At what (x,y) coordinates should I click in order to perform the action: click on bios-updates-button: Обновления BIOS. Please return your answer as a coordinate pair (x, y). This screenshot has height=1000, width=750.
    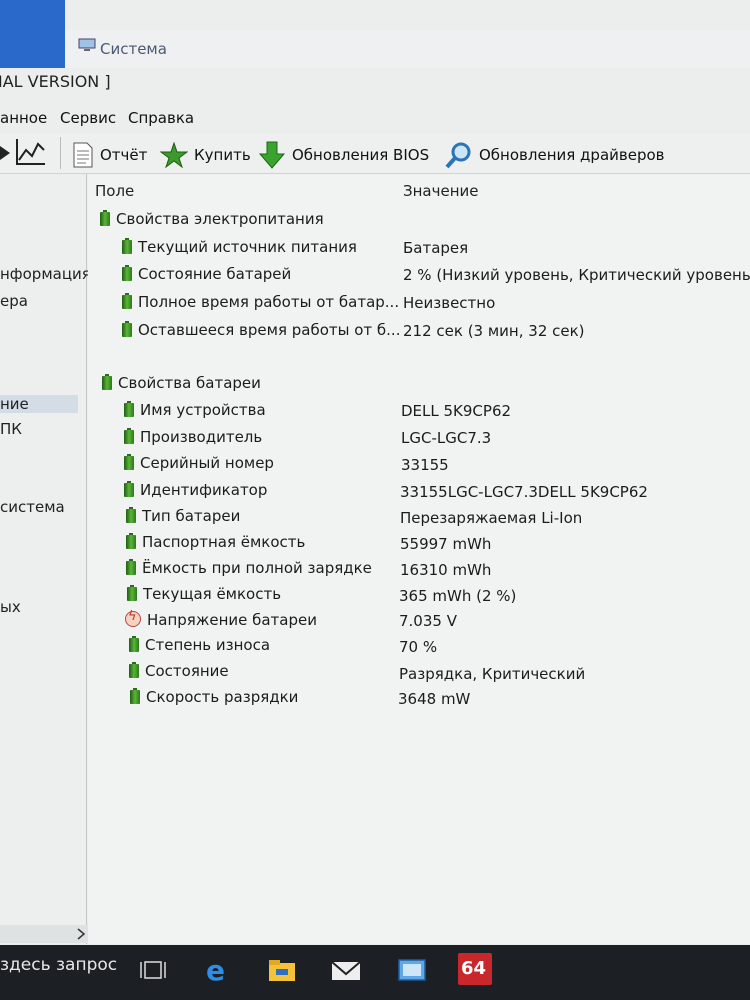
    Looking at the image, I should click on (343, 155).